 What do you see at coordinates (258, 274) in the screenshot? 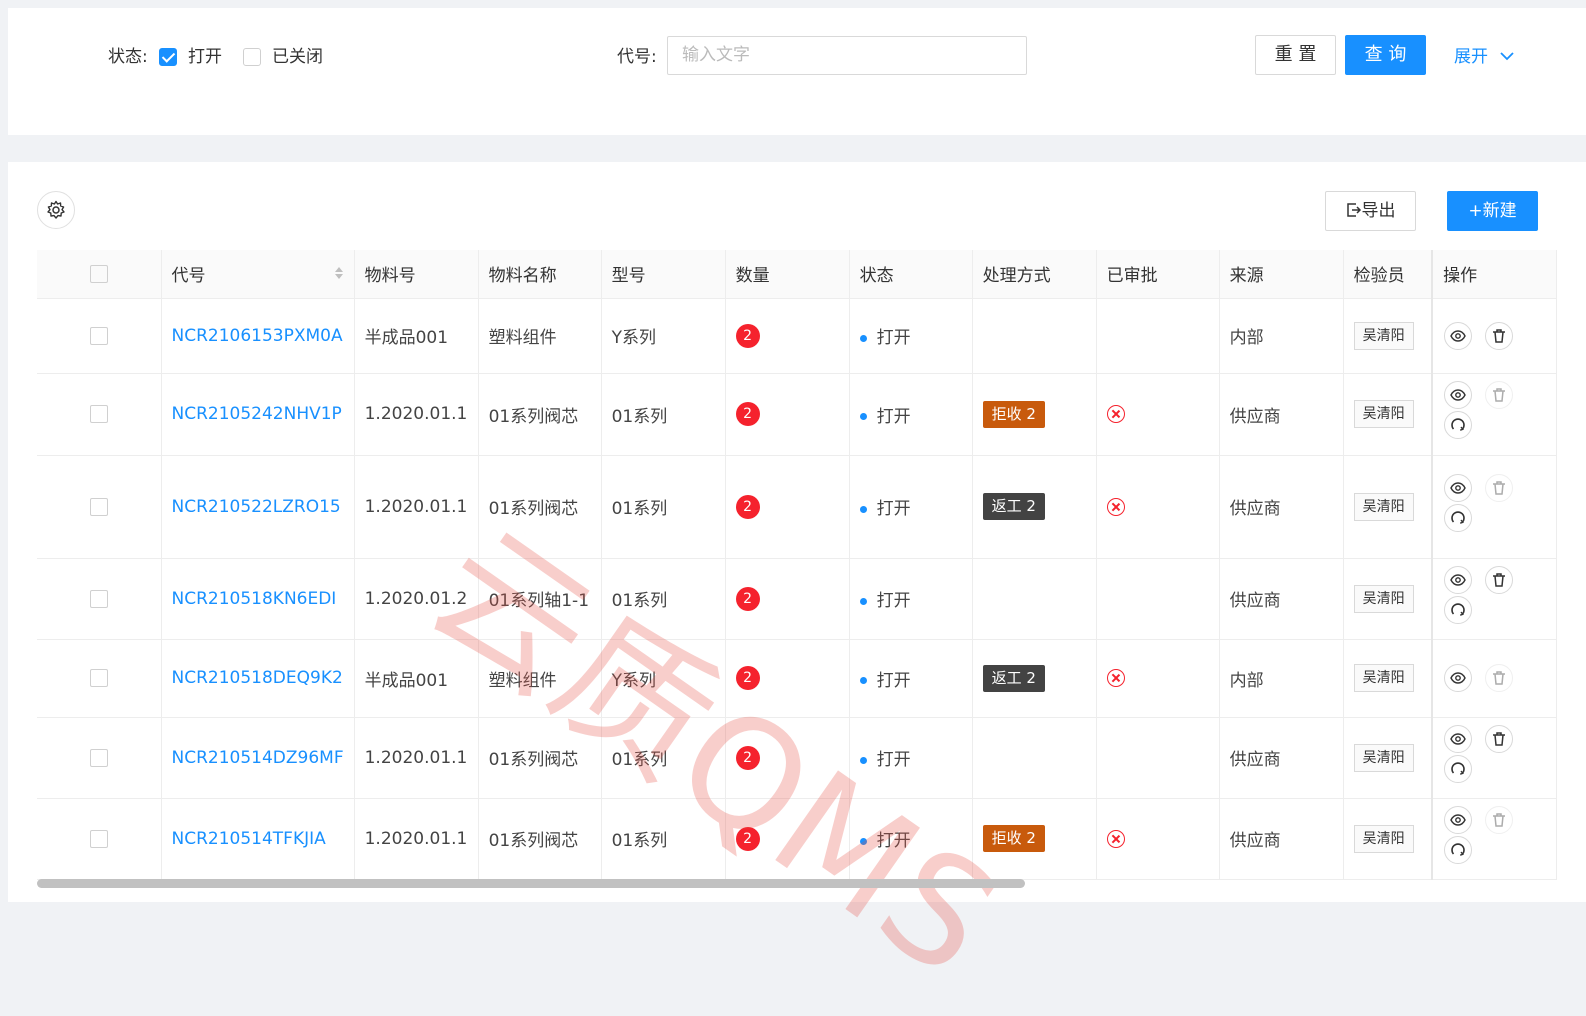
I see `col-code: 代号` at bounding box center [258, 274].